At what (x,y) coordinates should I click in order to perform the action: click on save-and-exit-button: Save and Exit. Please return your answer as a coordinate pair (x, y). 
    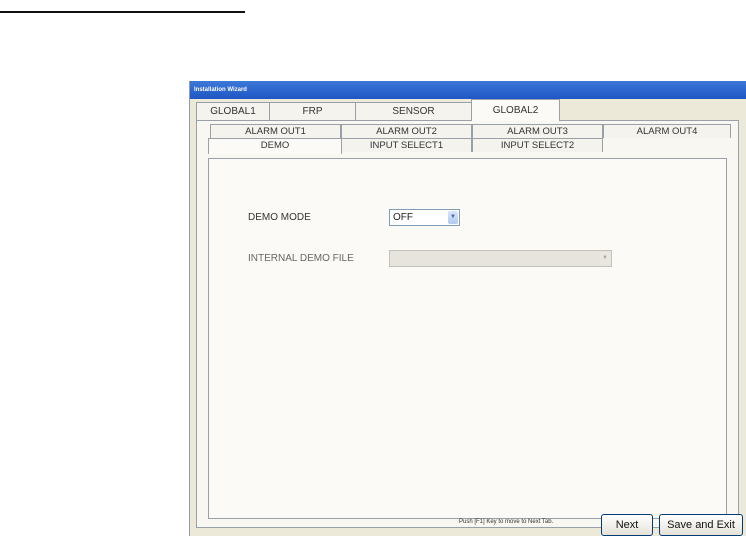
    Looking at the image, I should click on (701, 525).